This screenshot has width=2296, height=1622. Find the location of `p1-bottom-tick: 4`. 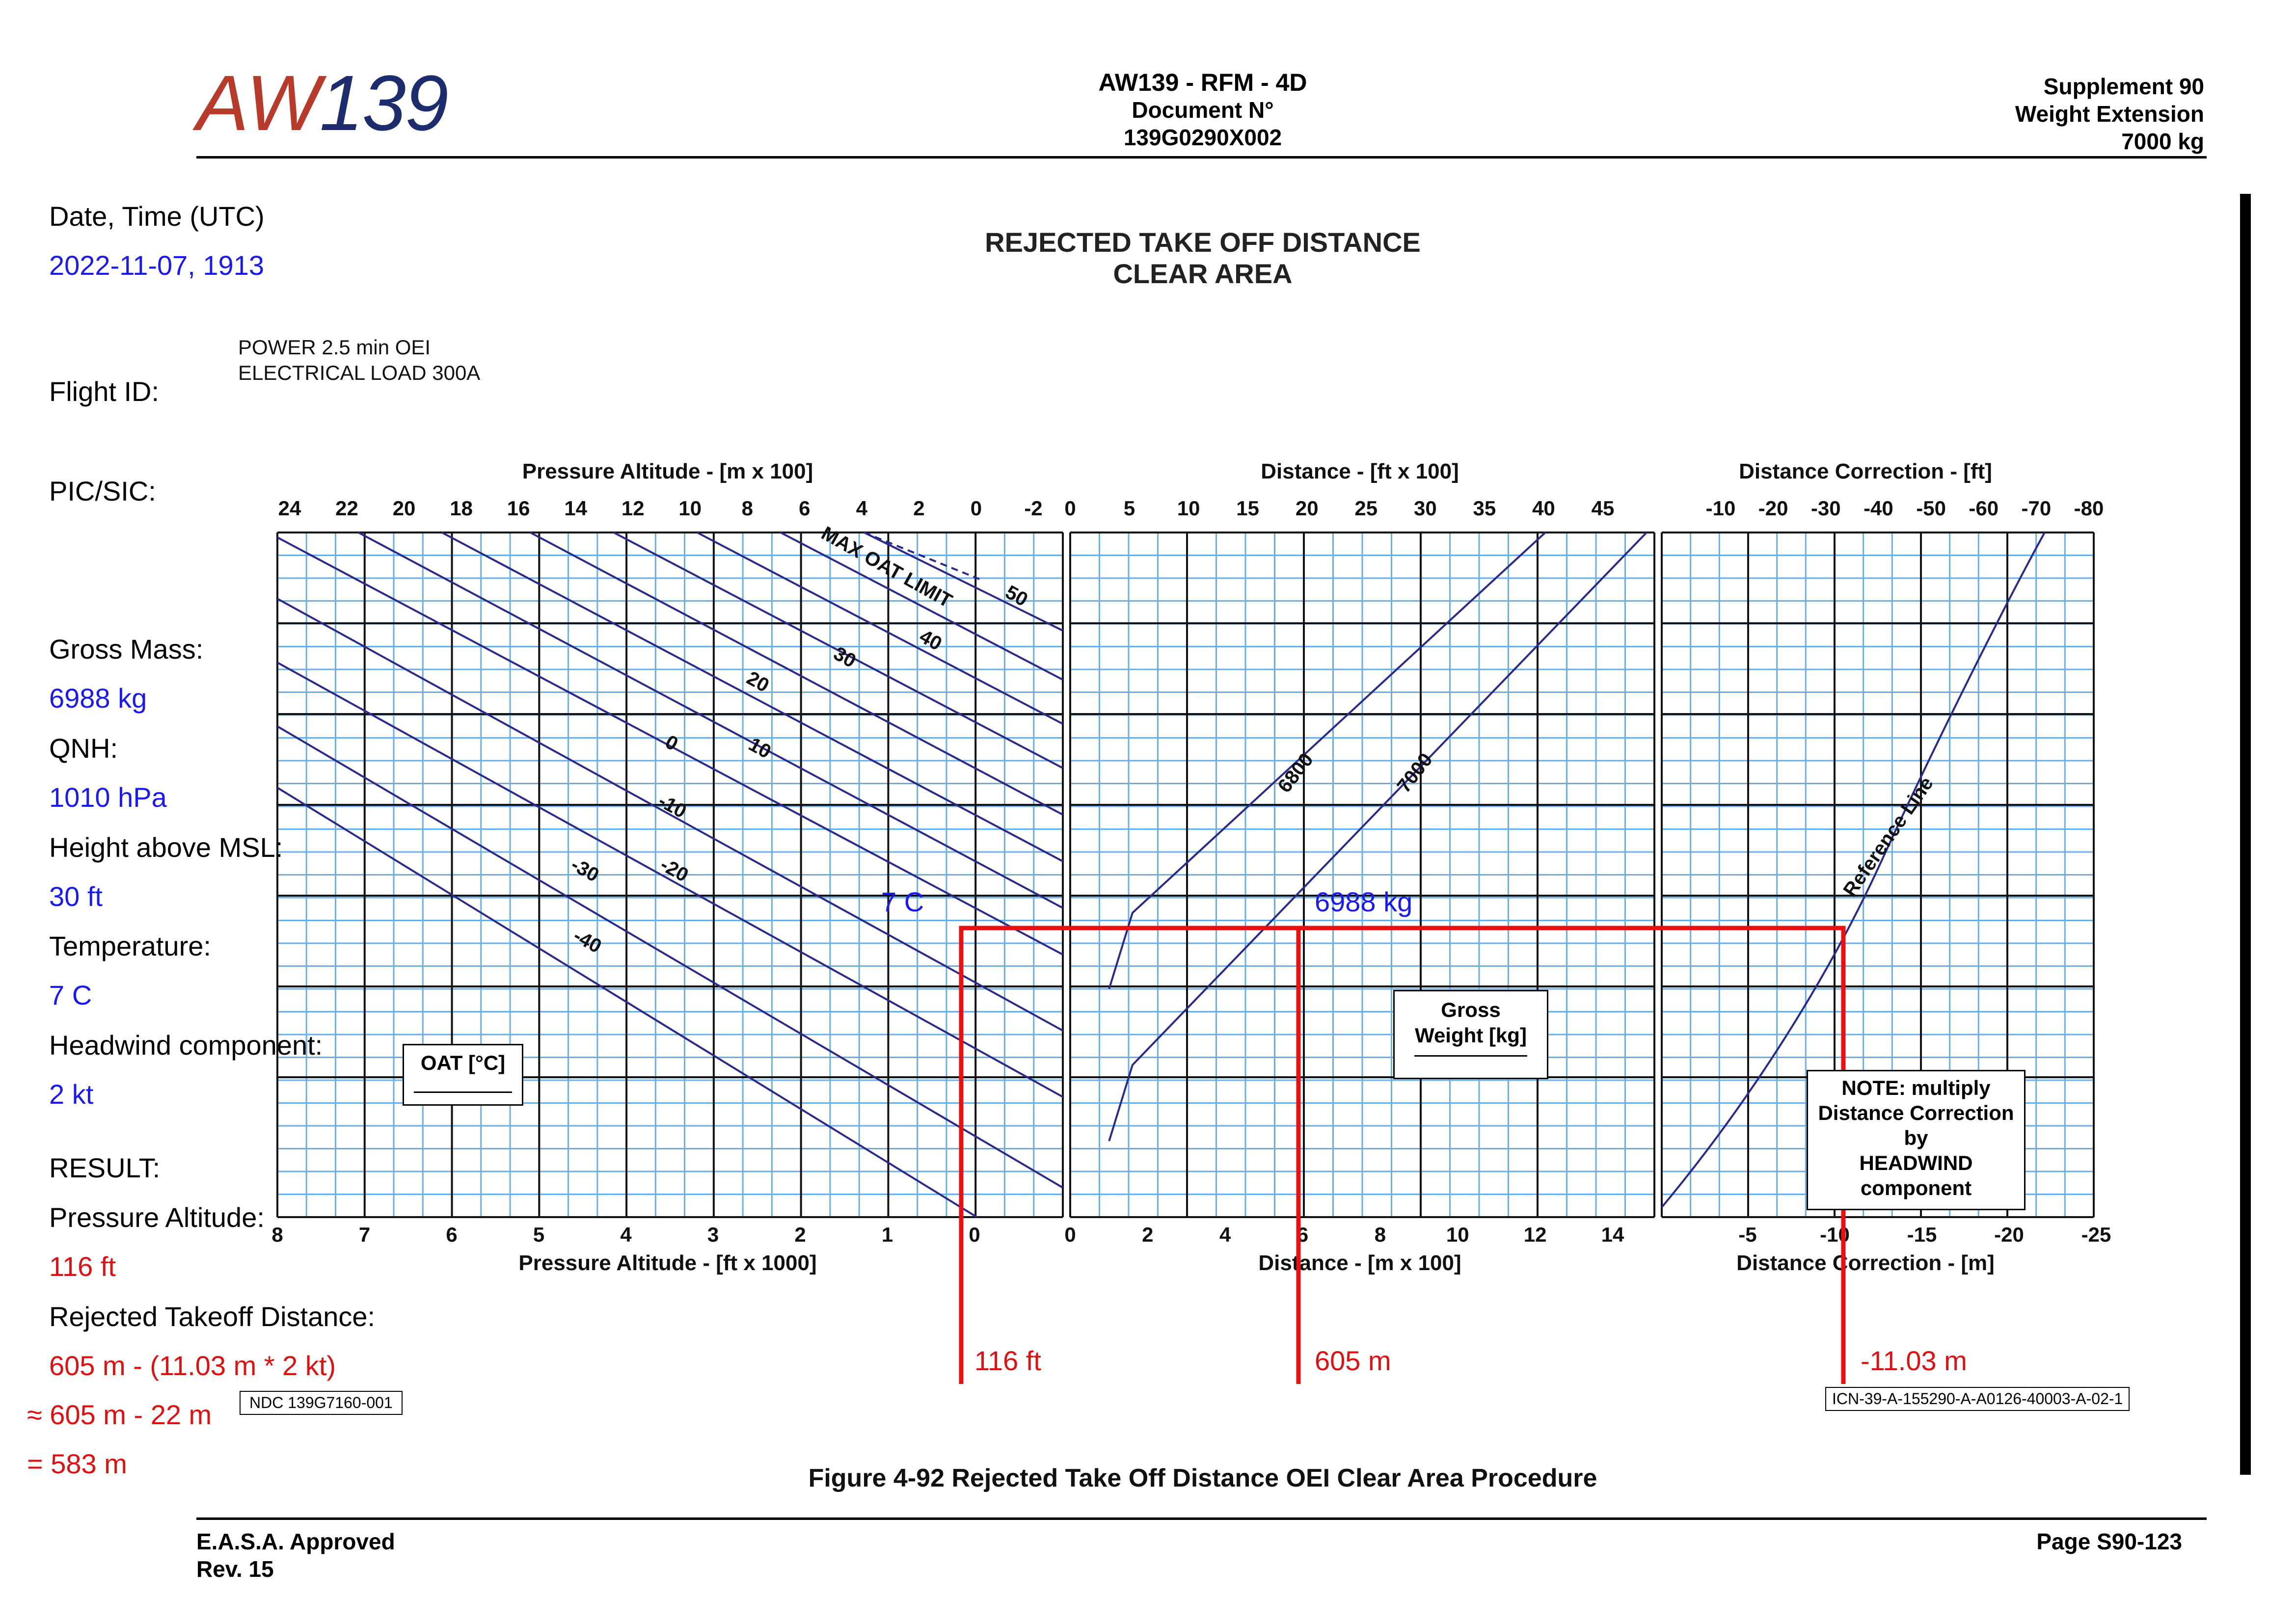

p1-bottom-tick: 4 is located at coordinates (626, 1234).